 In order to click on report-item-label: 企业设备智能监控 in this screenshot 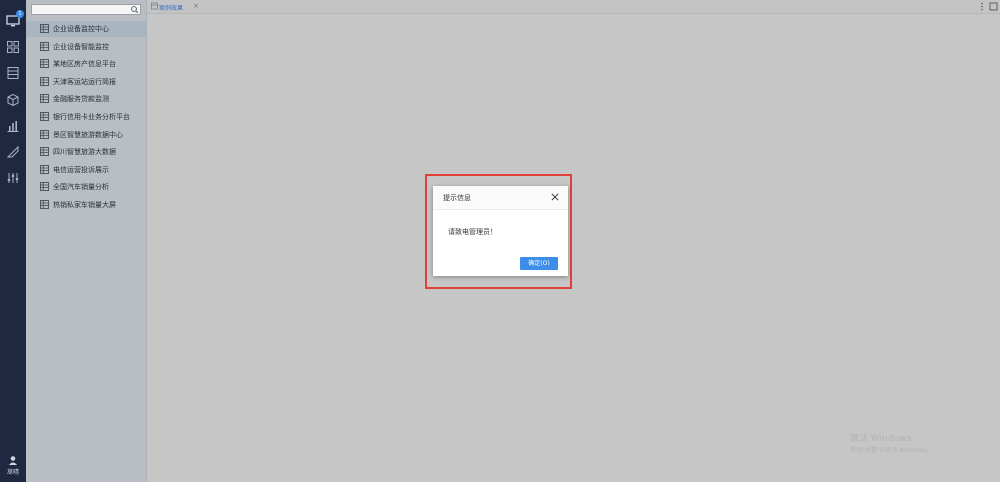, I will do `click(81, 46)`.